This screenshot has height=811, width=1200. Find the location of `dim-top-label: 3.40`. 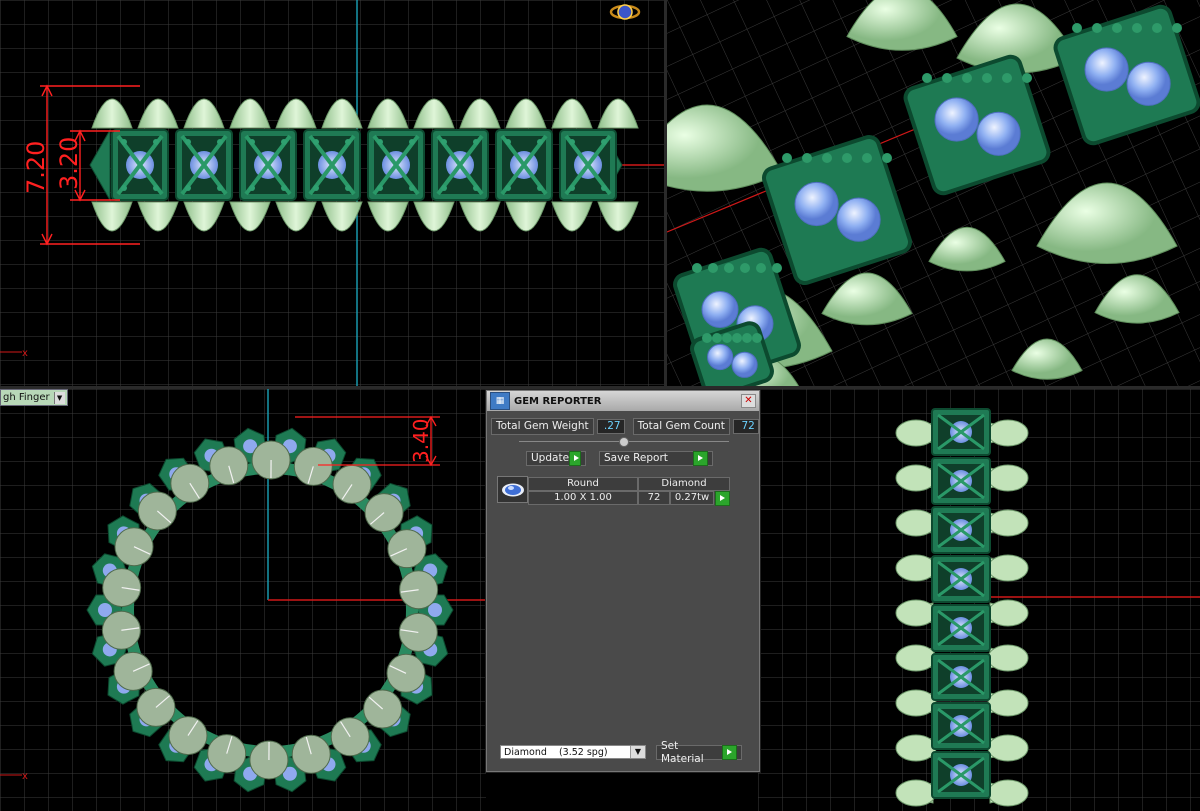

dim-top-label: 3.40 is located at coordinates (421, 440).